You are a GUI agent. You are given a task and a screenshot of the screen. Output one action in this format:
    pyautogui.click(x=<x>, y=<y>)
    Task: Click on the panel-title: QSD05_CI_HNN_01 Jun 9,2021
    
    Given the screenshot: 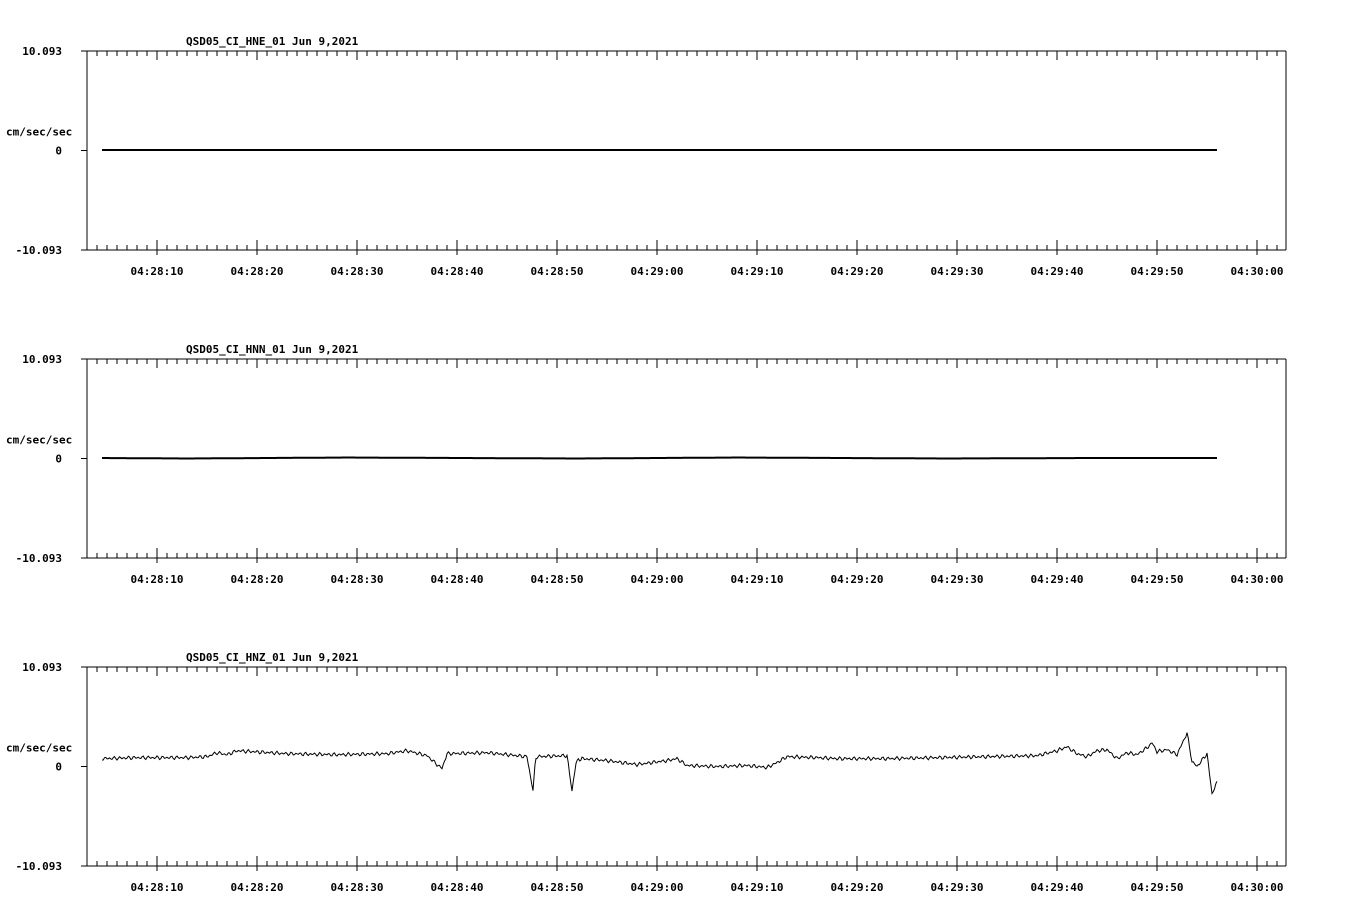 What is the action you would take?
    pyautogui.click(x=272, y=349)
    